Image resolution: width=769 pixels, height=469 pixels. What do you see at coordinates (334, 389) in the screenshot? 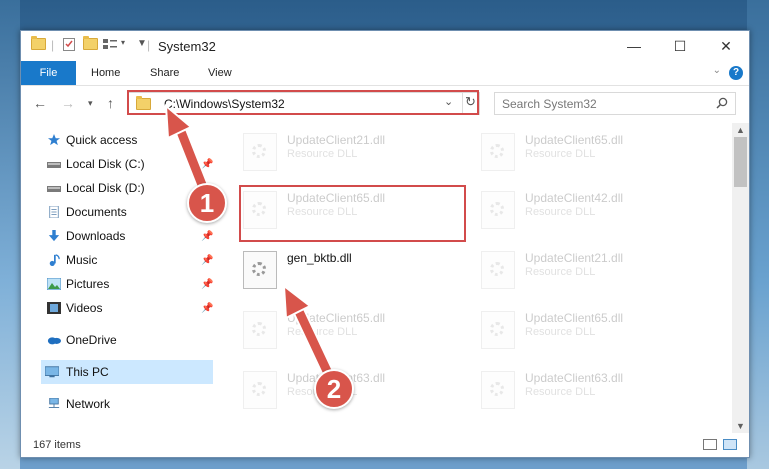
I see `step-badge-2: 2` at bounding box center [334, 389].